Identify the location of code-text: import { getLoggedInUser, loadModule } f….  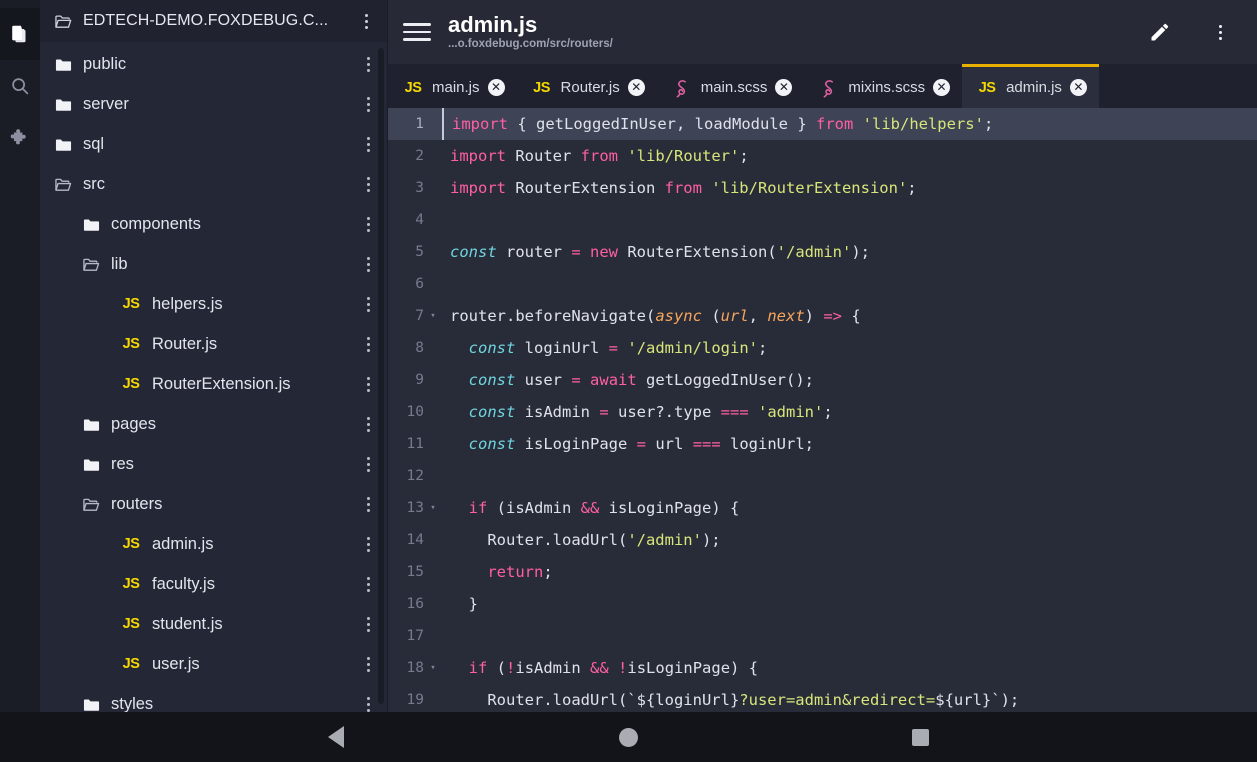
(717, 124).